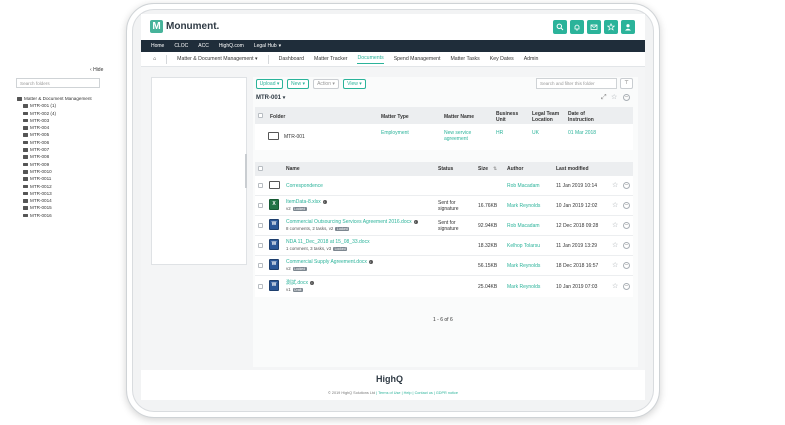 This screenshot has width=785, height=425. What do you see at coordinates (231, 46) in the screenshot?
I see `nav-highq: HighQ.com` at bounding box center [231, 46].